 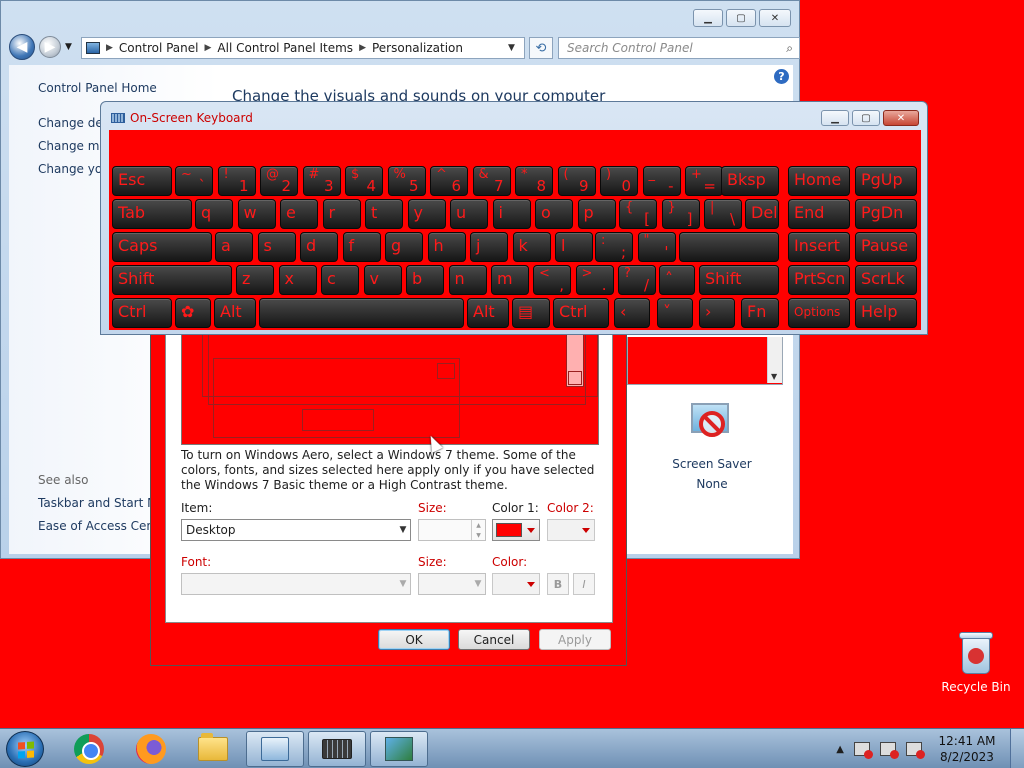 What do you see at coordinates (581, 313) in the screenshot?
I see `key-ctrl-right: Ctrl` at bounding box center [581, 313].